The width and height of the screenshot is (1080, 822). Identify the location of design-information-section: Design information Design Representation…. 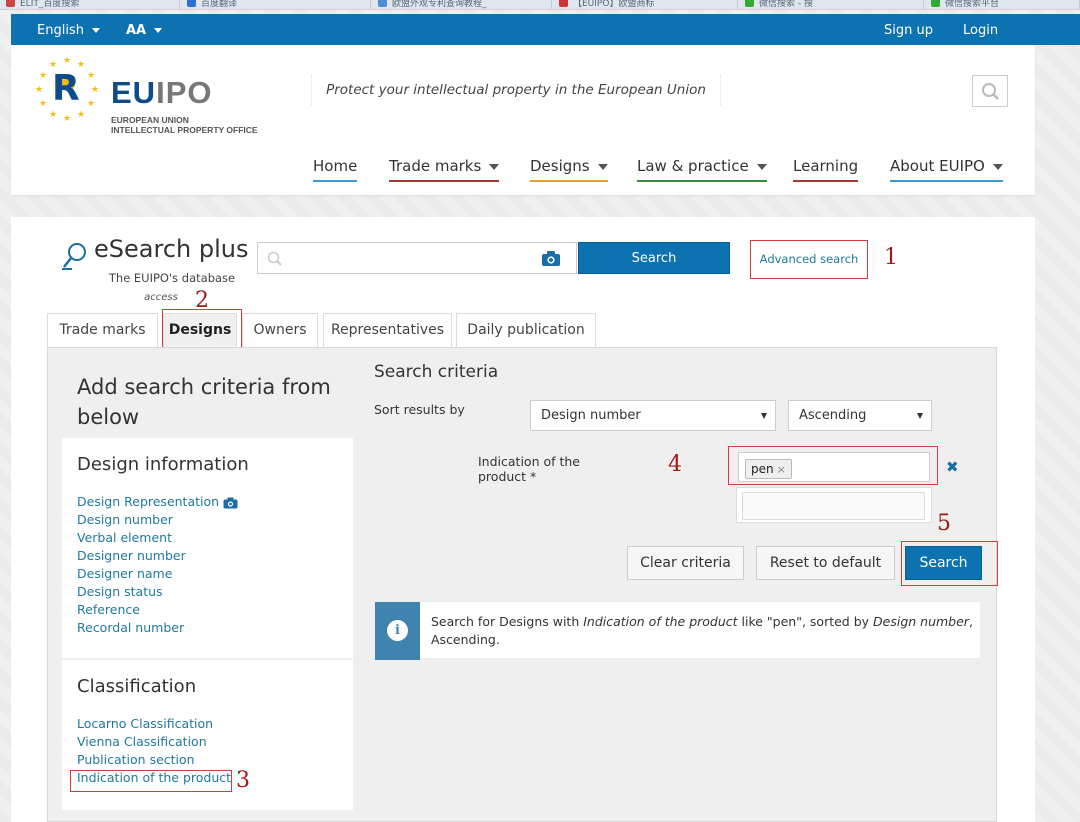
(207, 548).